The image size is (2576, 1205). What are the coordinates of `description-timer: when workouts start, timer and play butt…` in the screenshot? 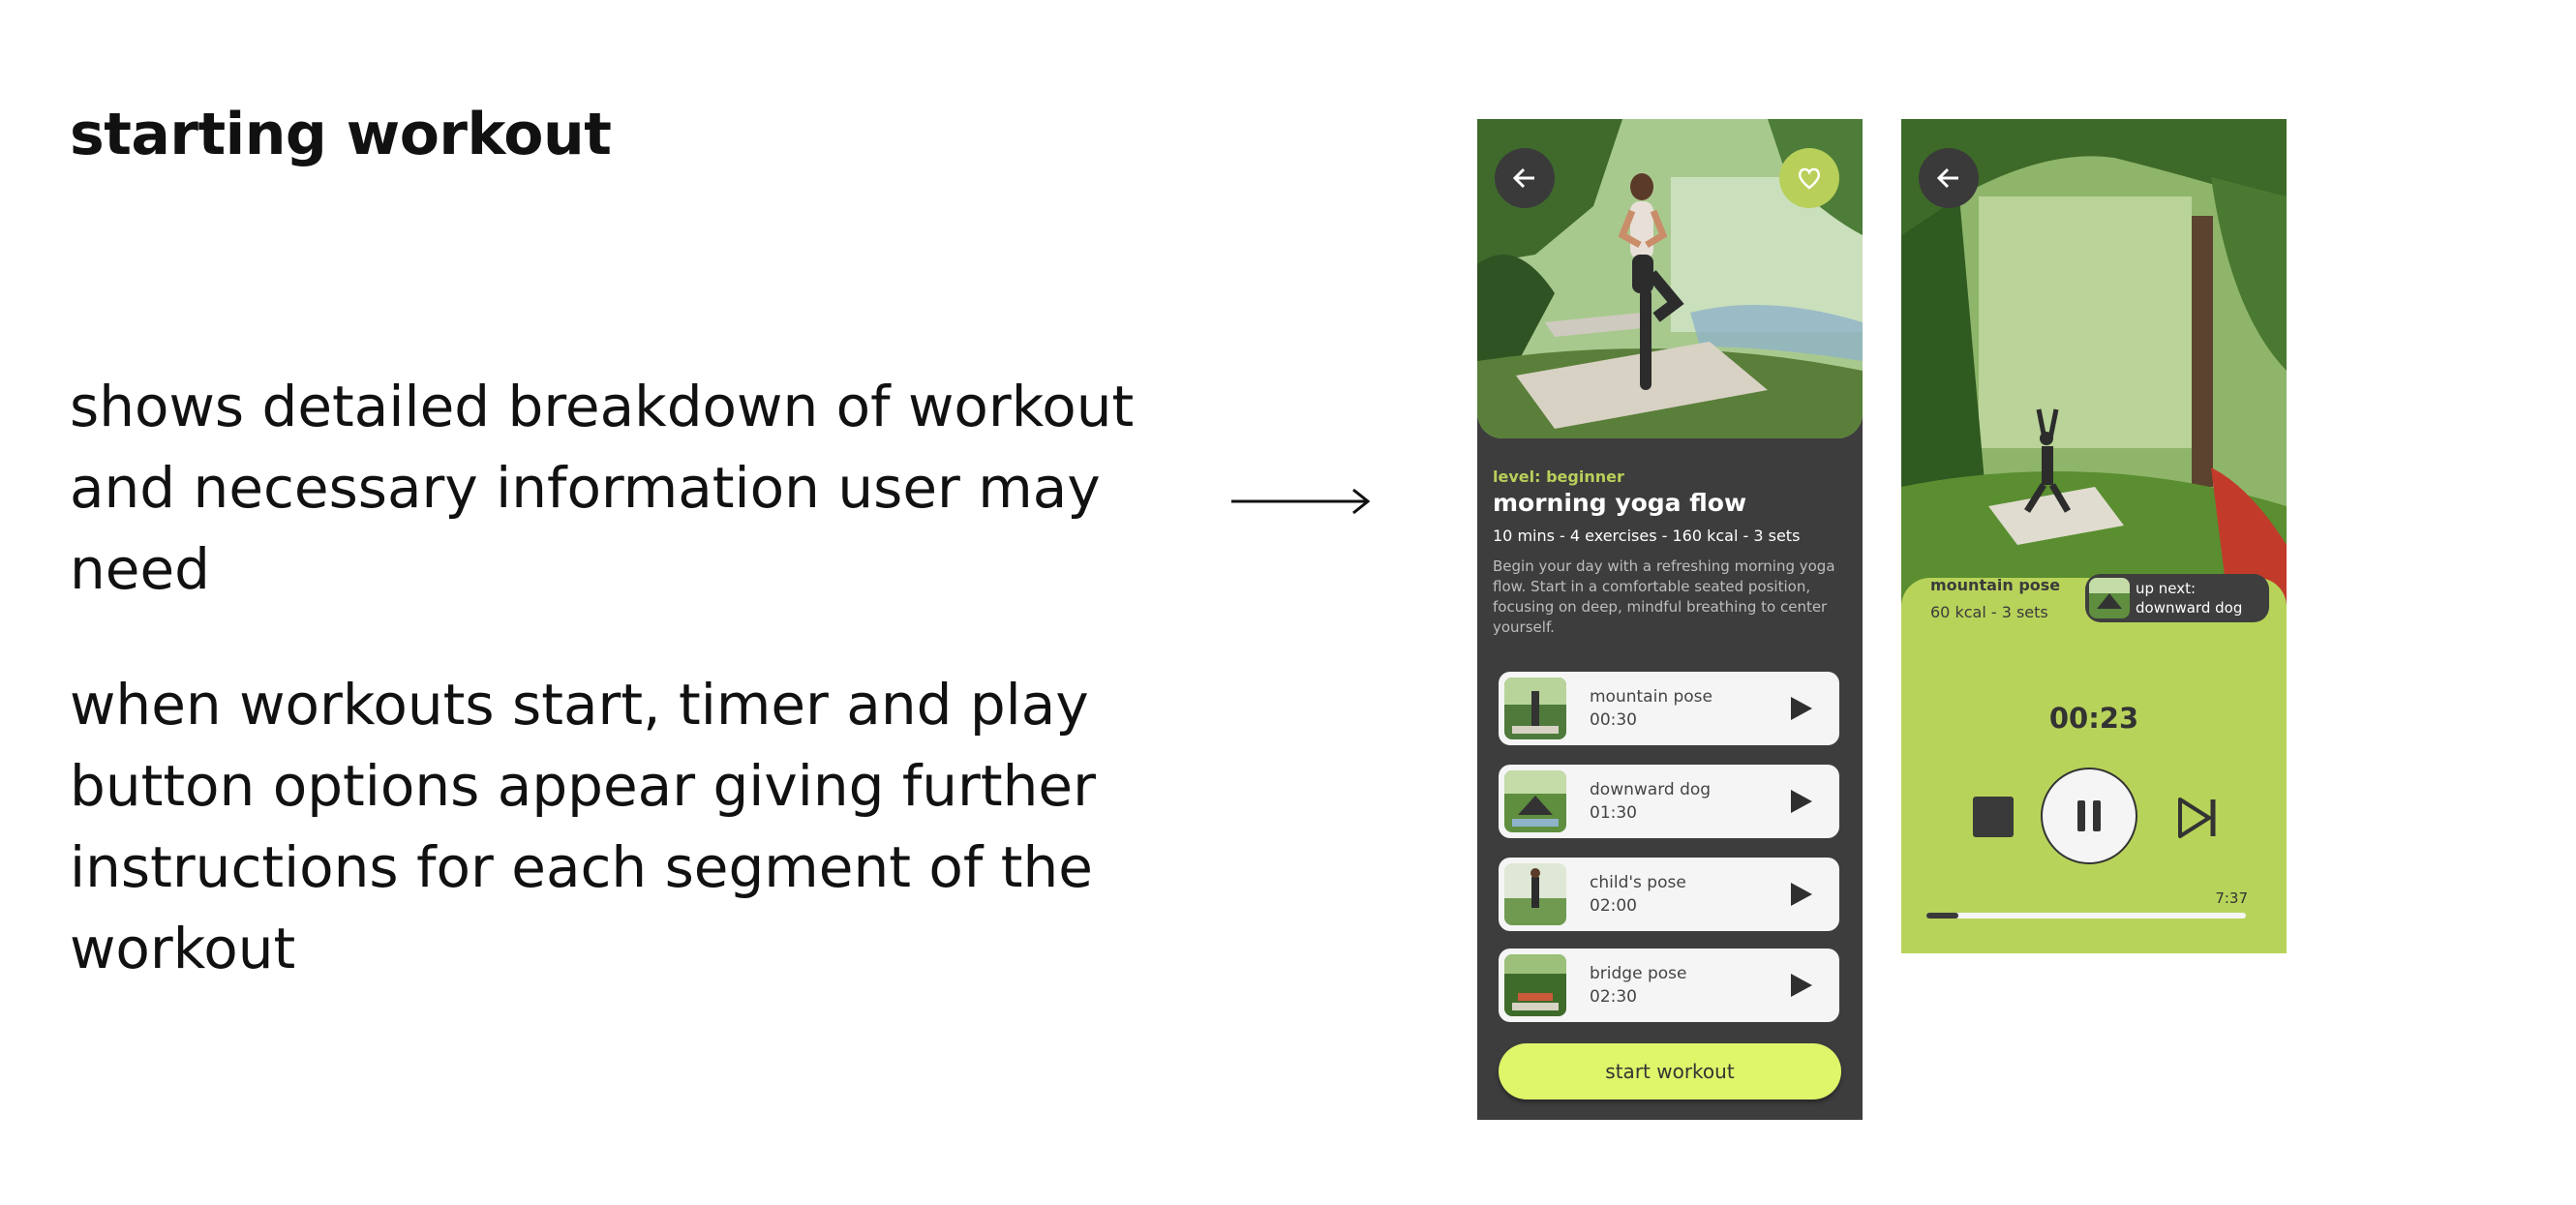 It's located at (583, 827).